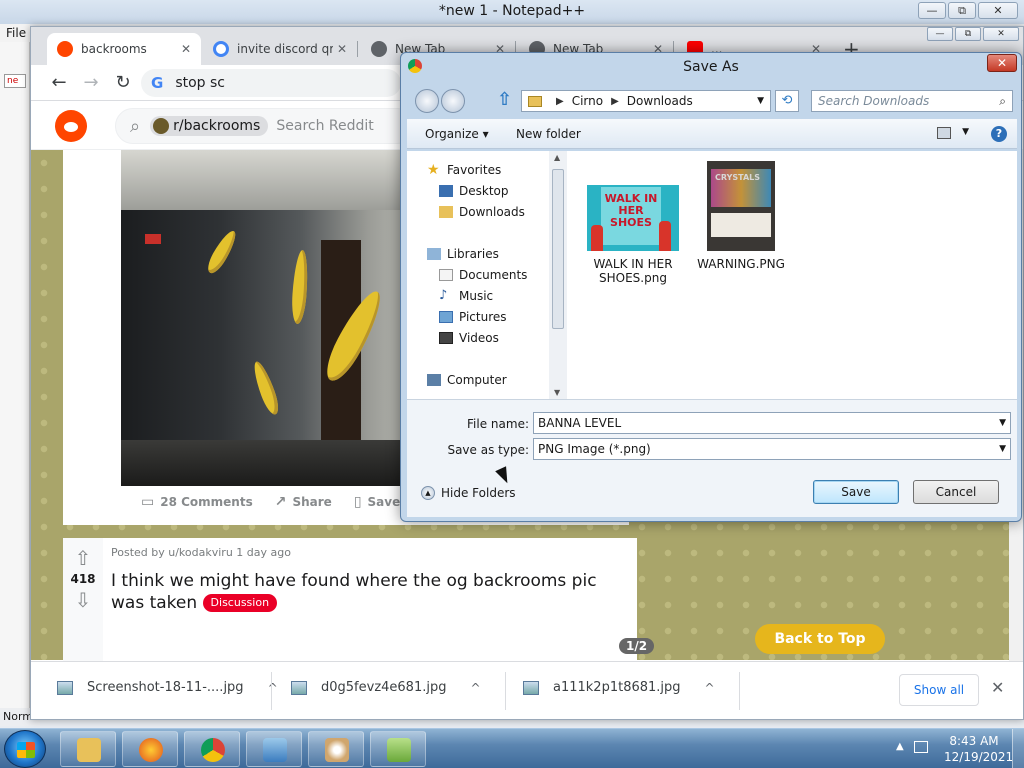 Image resolution: width=1024 pixels, height=768 pixels. What do you see at coordinates (336, 749) in the screenshot?
I see `taskbar-paint` at bounding box center [336, 749].